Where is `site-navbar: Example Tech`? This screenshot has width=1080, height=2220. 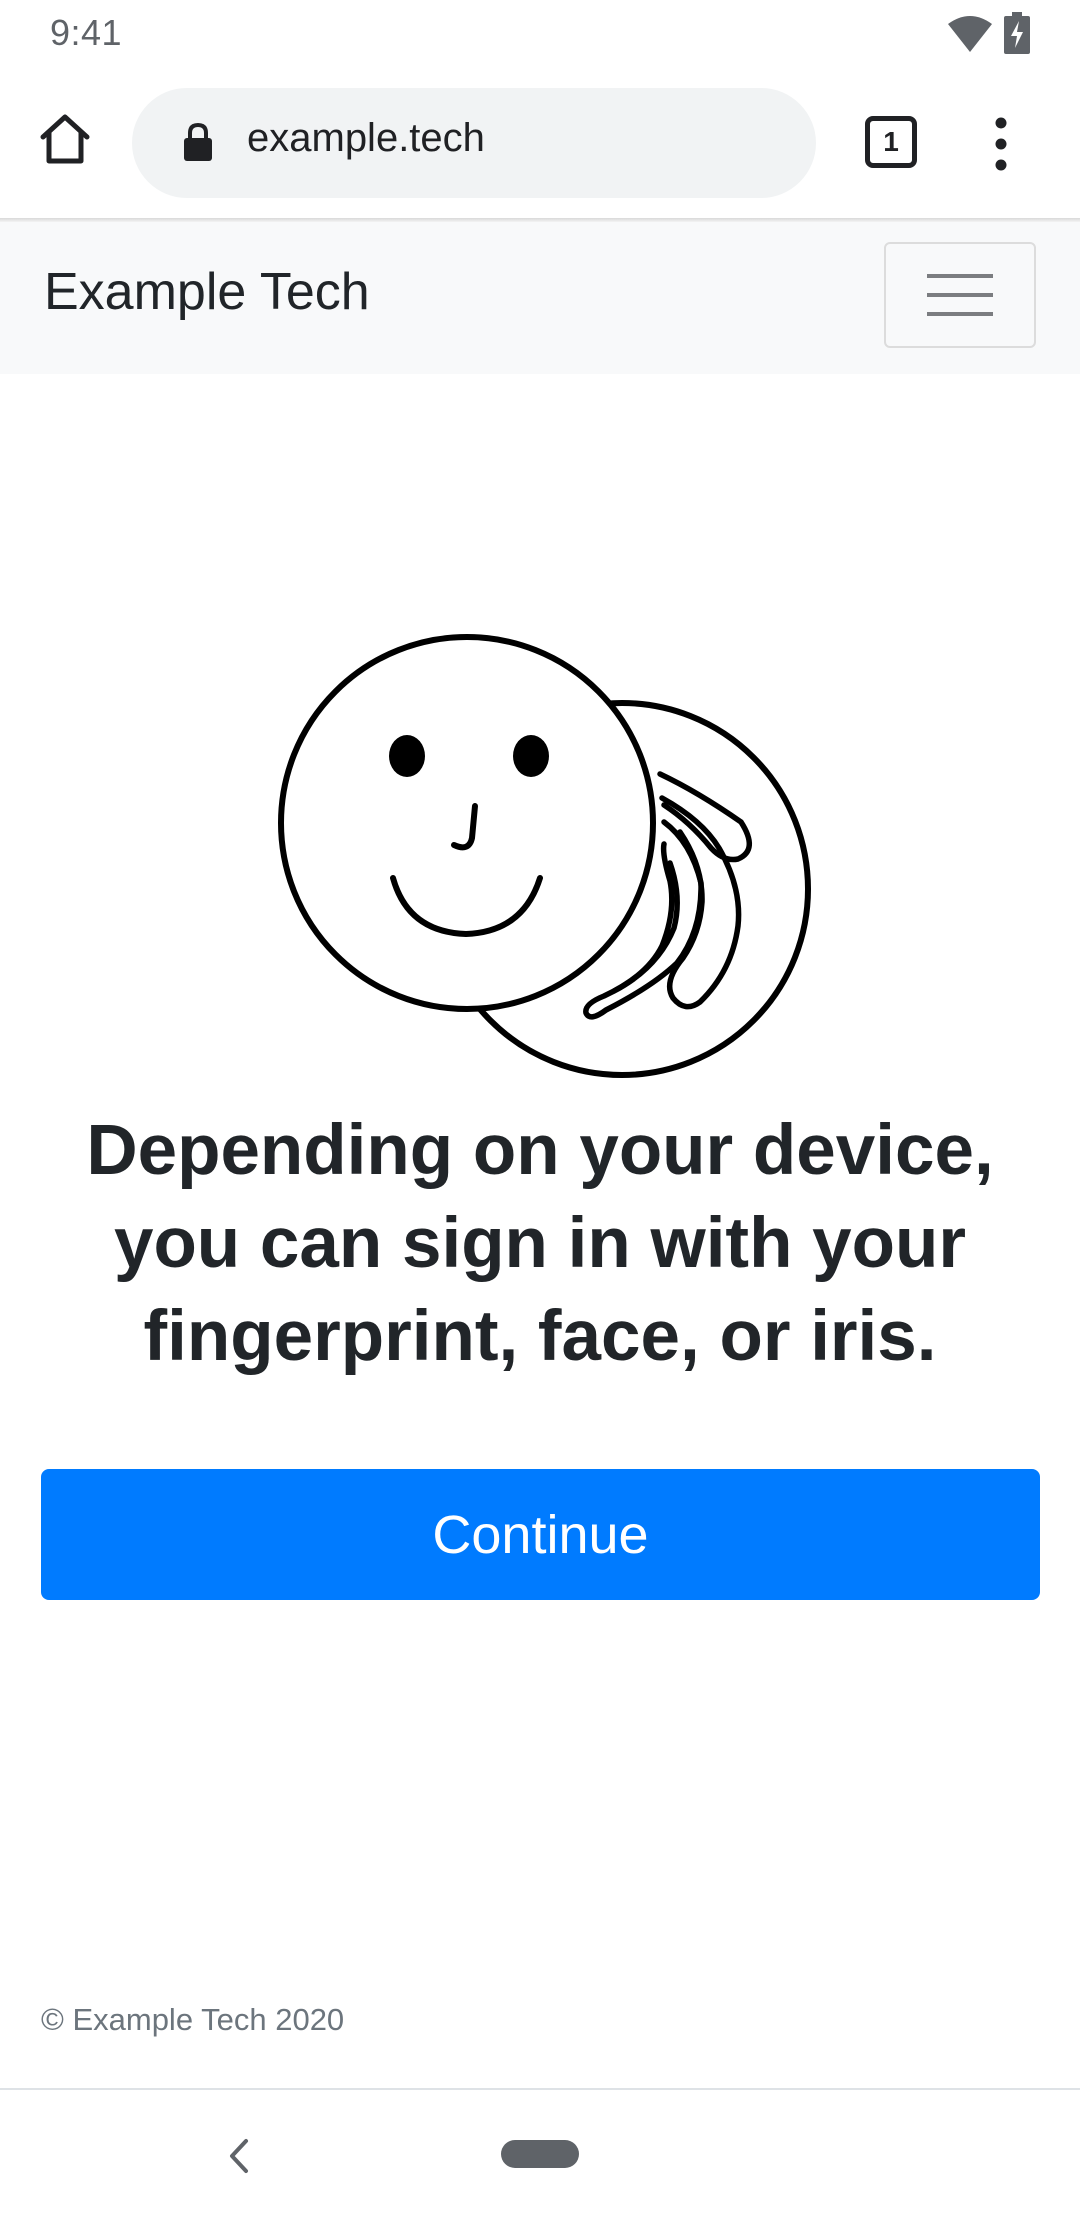
site-navbar: Example Tech is located at coordinates (540, 298).